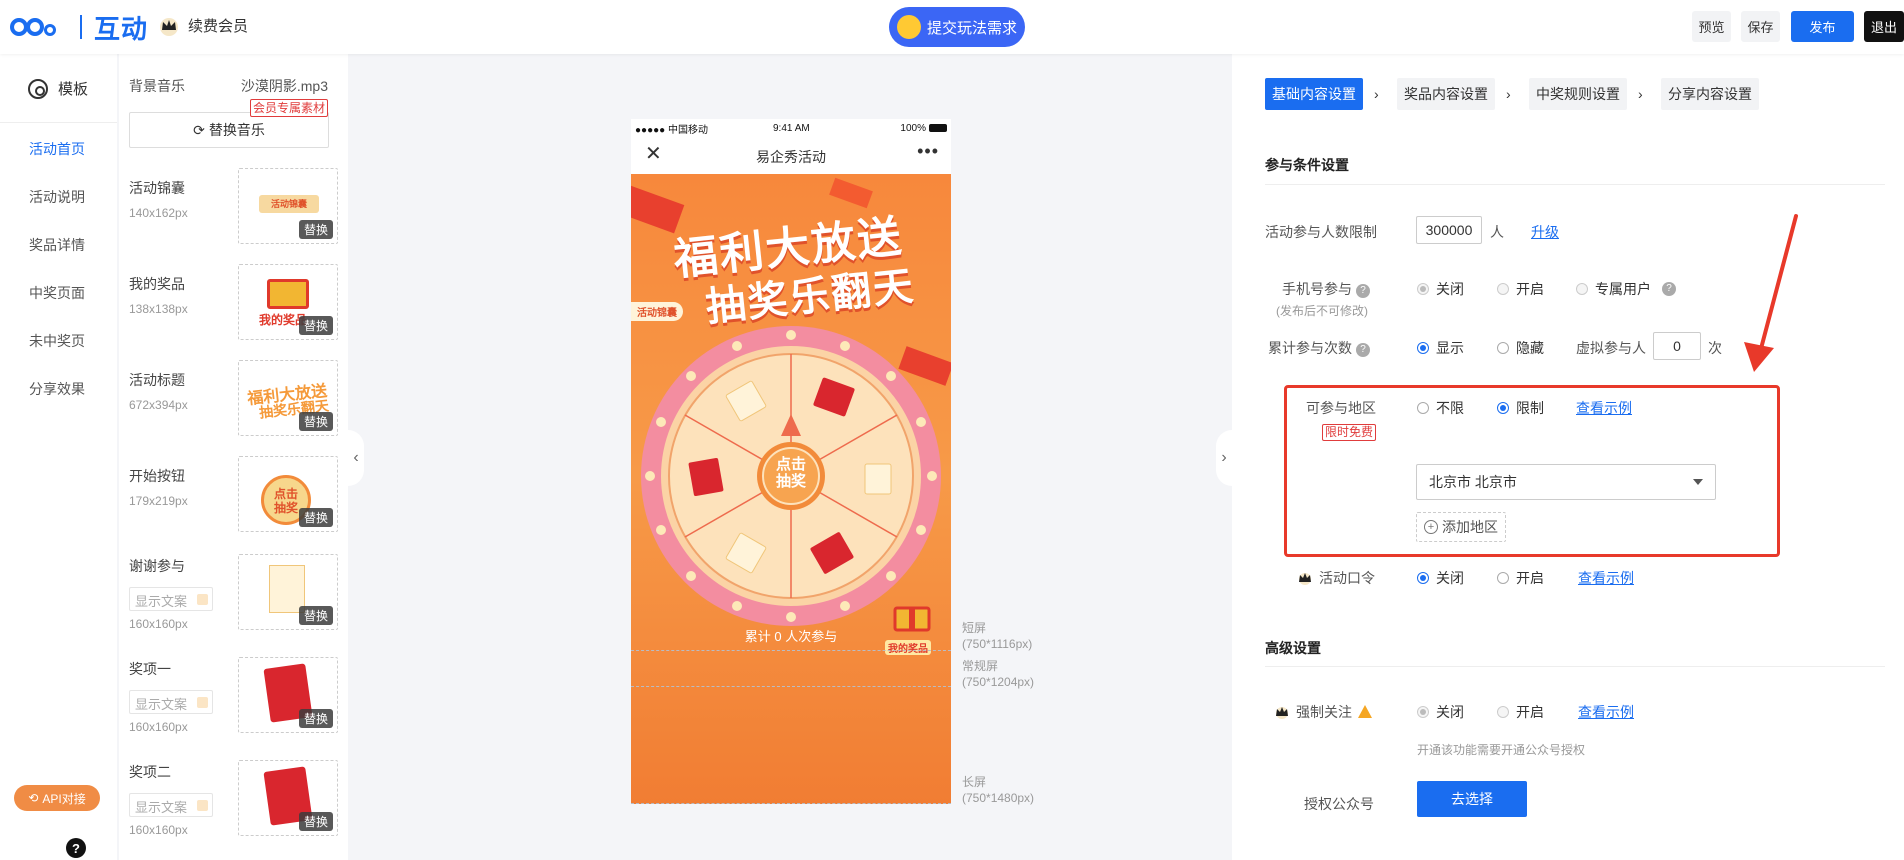  I want to click on follow-note: 开通该功能需要开通公众号授权, so click(1501, 750).